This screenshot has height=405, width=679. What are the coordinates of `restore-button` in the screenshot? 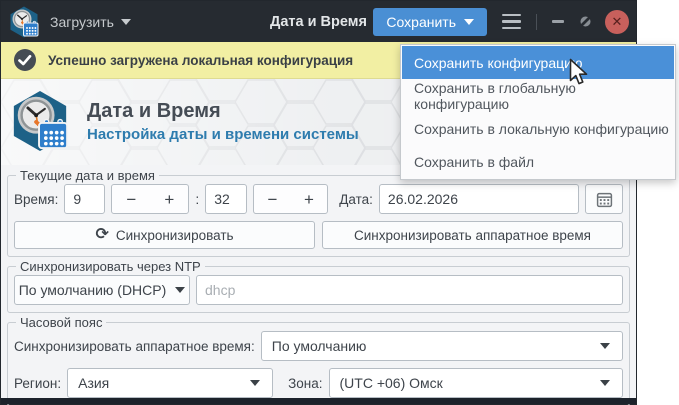 It's located at (585, 21).